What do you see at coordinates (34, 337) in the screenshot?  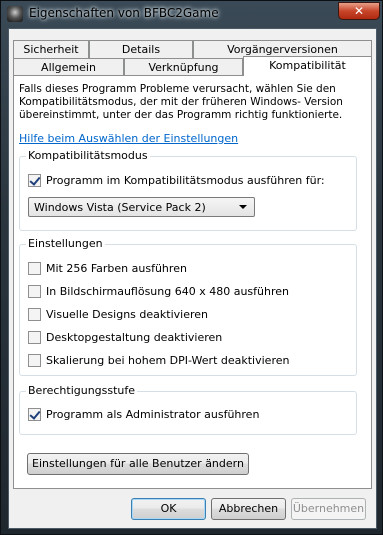 I see `setting-desktop-composition-checkbox` at bounding box center [34, 337].